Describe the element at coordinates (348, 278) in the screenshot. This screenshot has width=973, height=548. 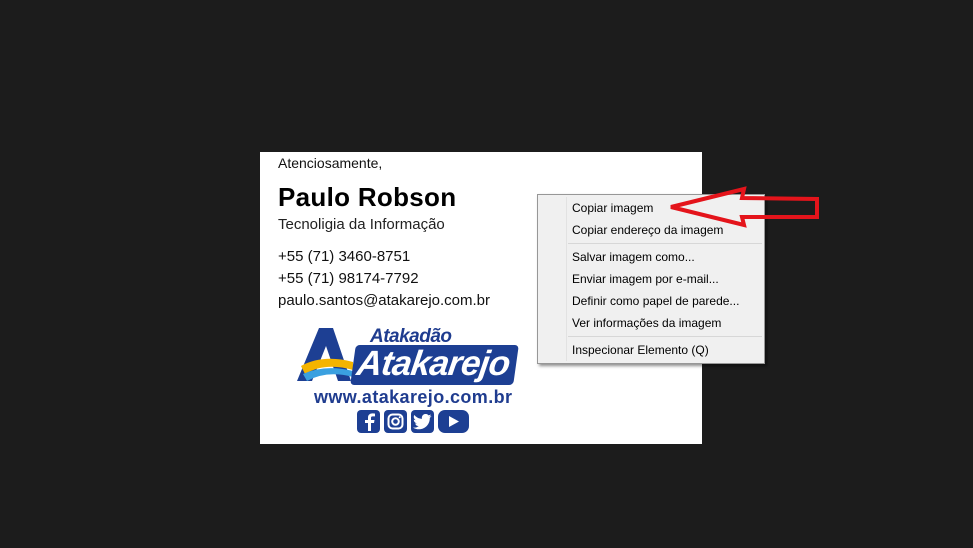
I see `phone-mobile: +55 (71) 98174-7792` at that location.